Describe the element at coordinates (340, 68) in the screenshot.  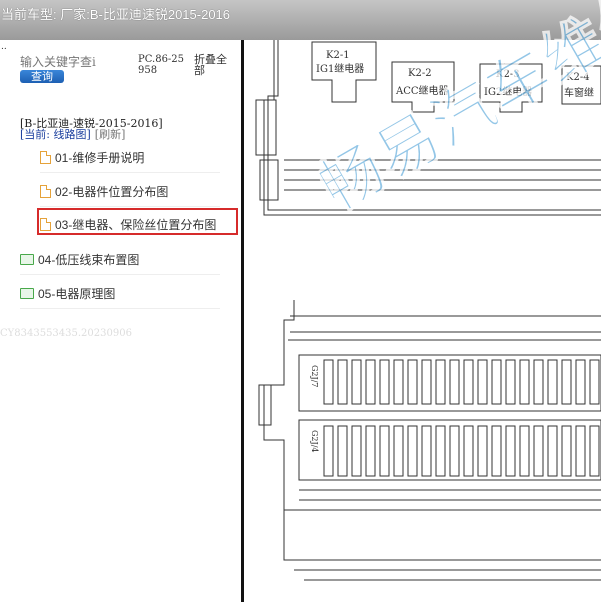
I see `relay-k21-name: IG1继电器` at that location.